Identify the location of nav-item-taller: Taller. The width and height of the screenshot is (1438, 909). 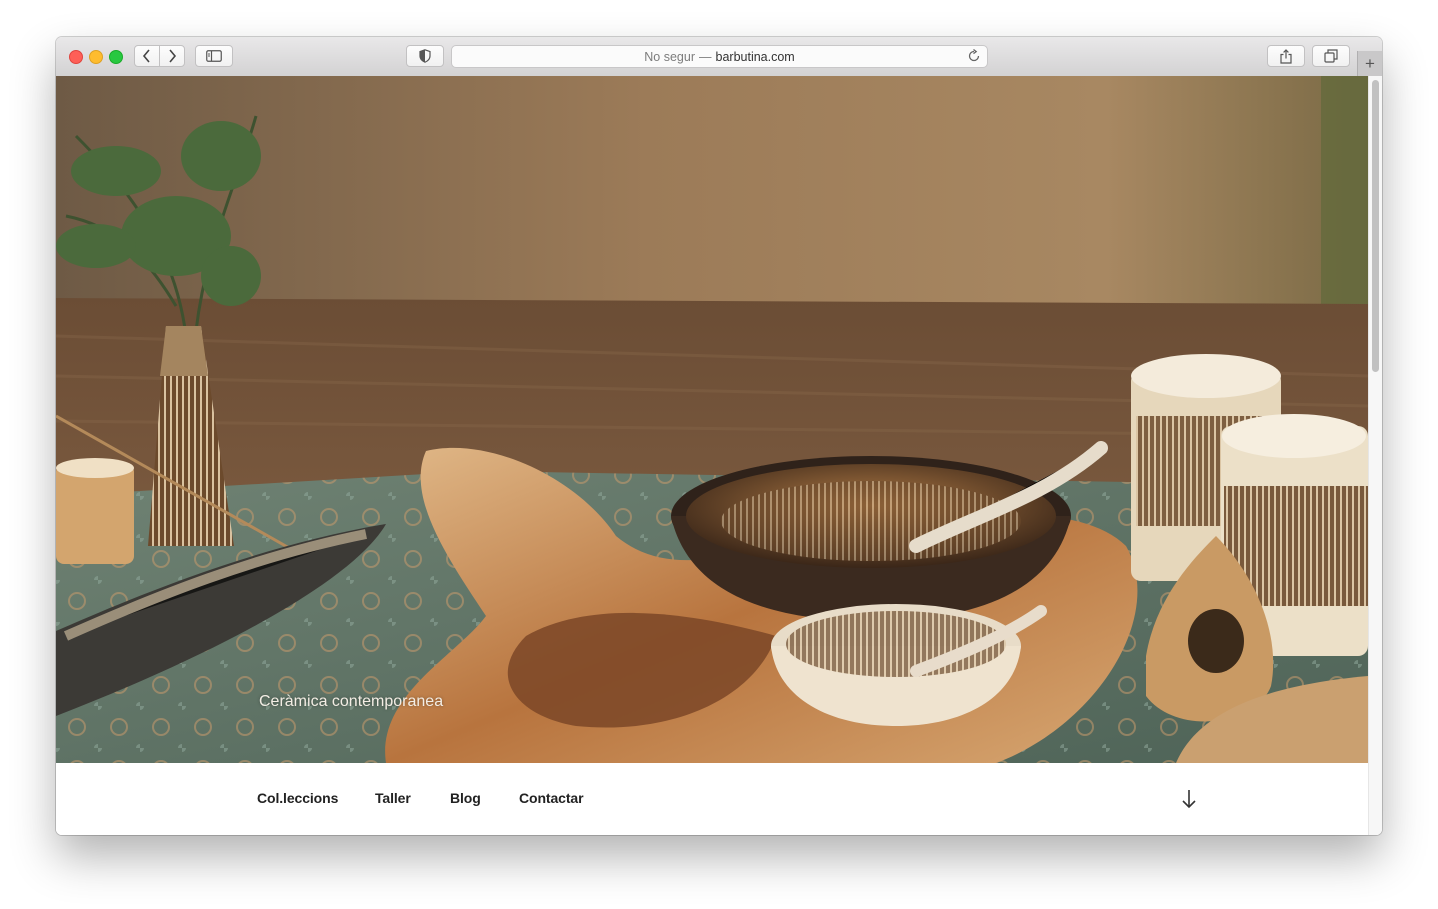
(393, 798).